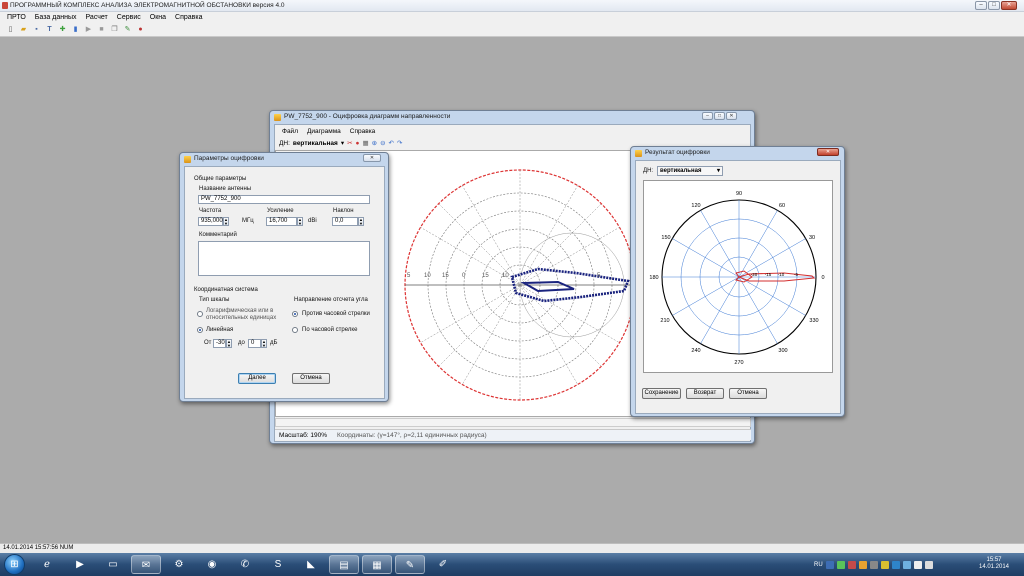  What do you see at coordinates (677, 152) in the screenshot?
I see `result-title: Результат оцифровки` at bounding box center [677, 152].